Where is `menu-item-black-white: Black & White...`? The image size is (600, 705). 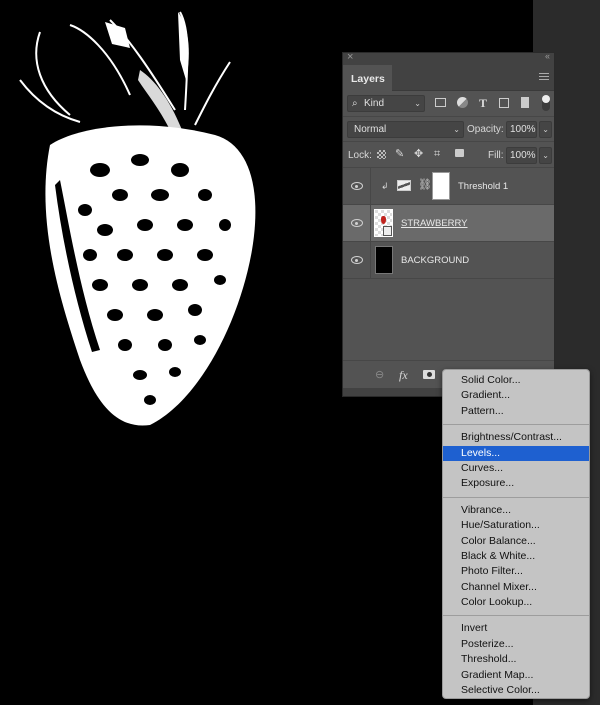
menu-item-black-white: Black & White... is located at coordinates (516, 556).